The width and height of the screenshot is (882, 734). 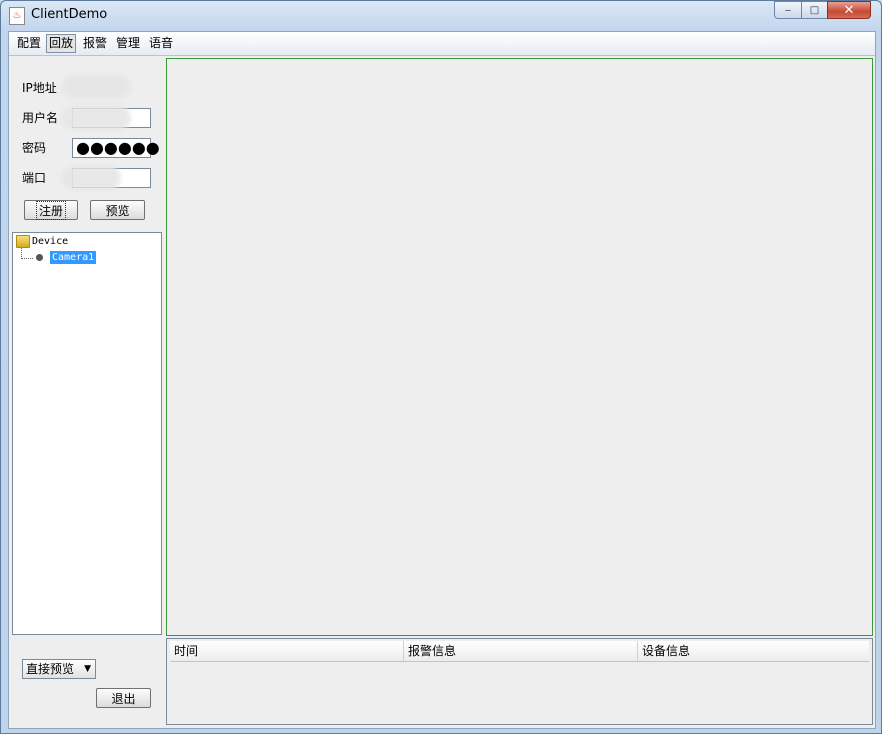 I want to click on preview-button: 预览, so click(x=117, y=210).